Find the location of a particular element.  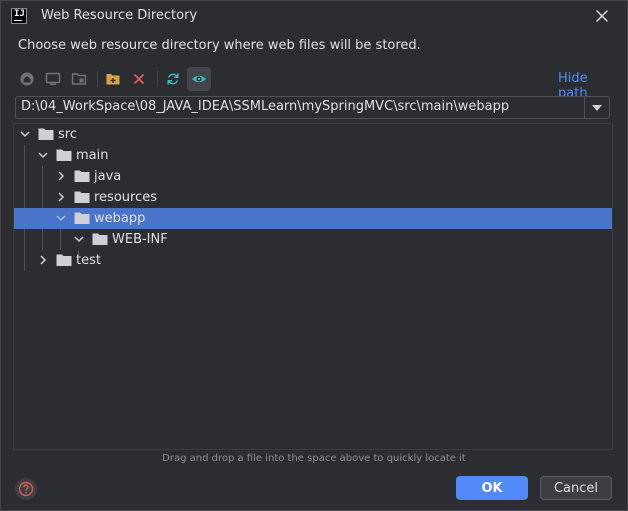

tree-node-web-inf: WEB-INF is located at coordinates (313, 239).